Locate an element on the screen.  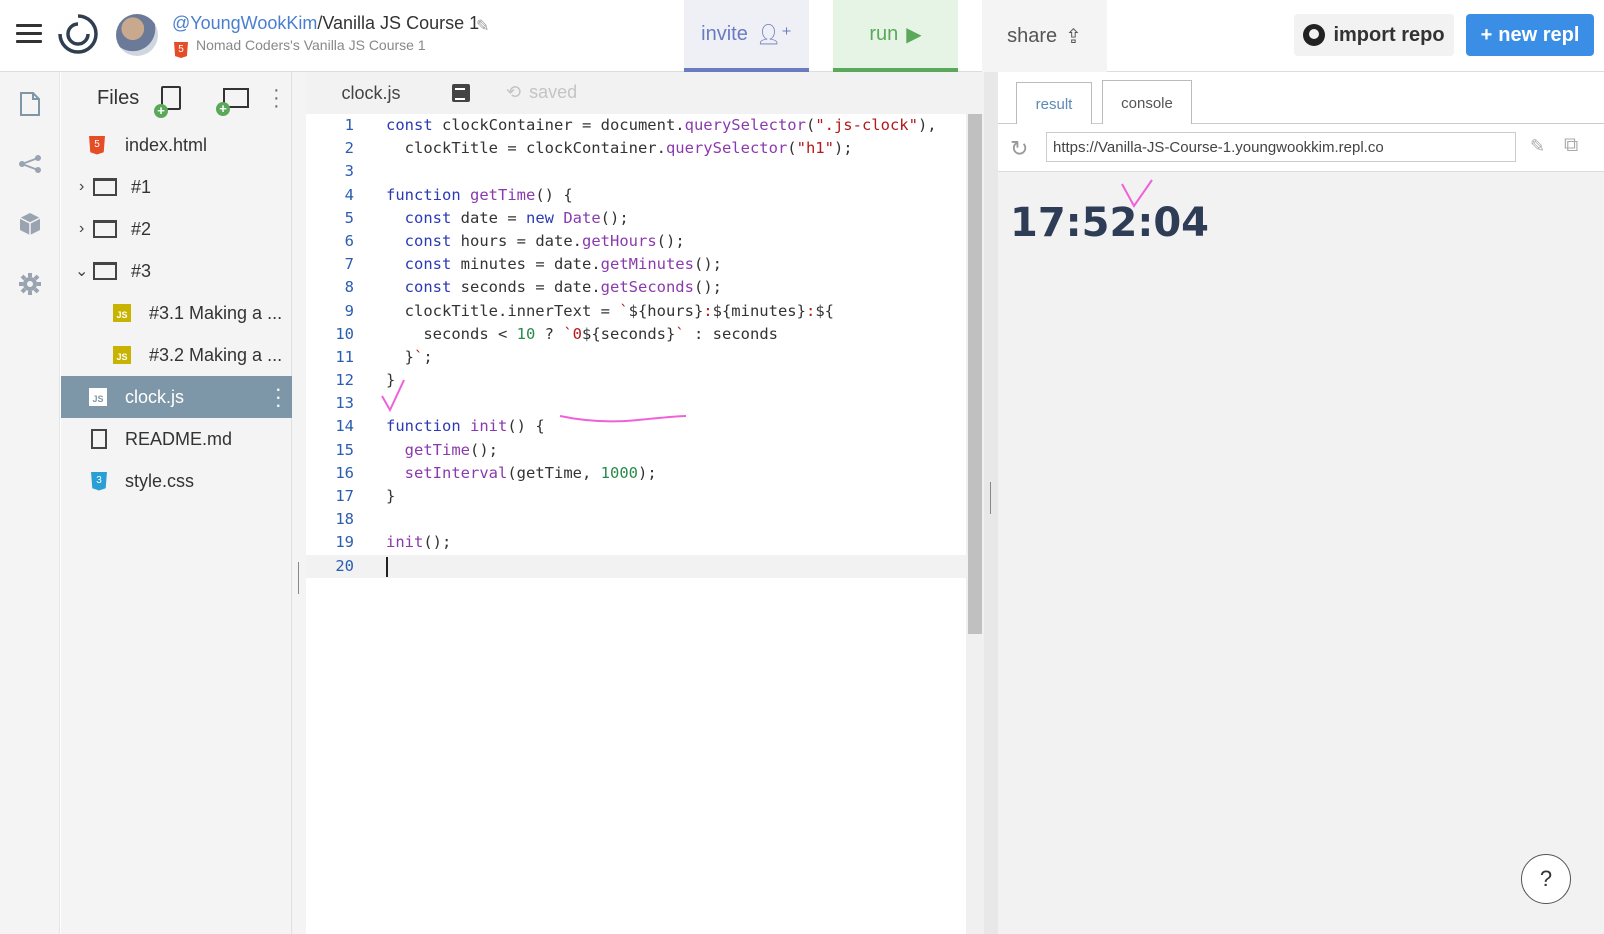
saved-label: saved is located at coordinates (553, 92).